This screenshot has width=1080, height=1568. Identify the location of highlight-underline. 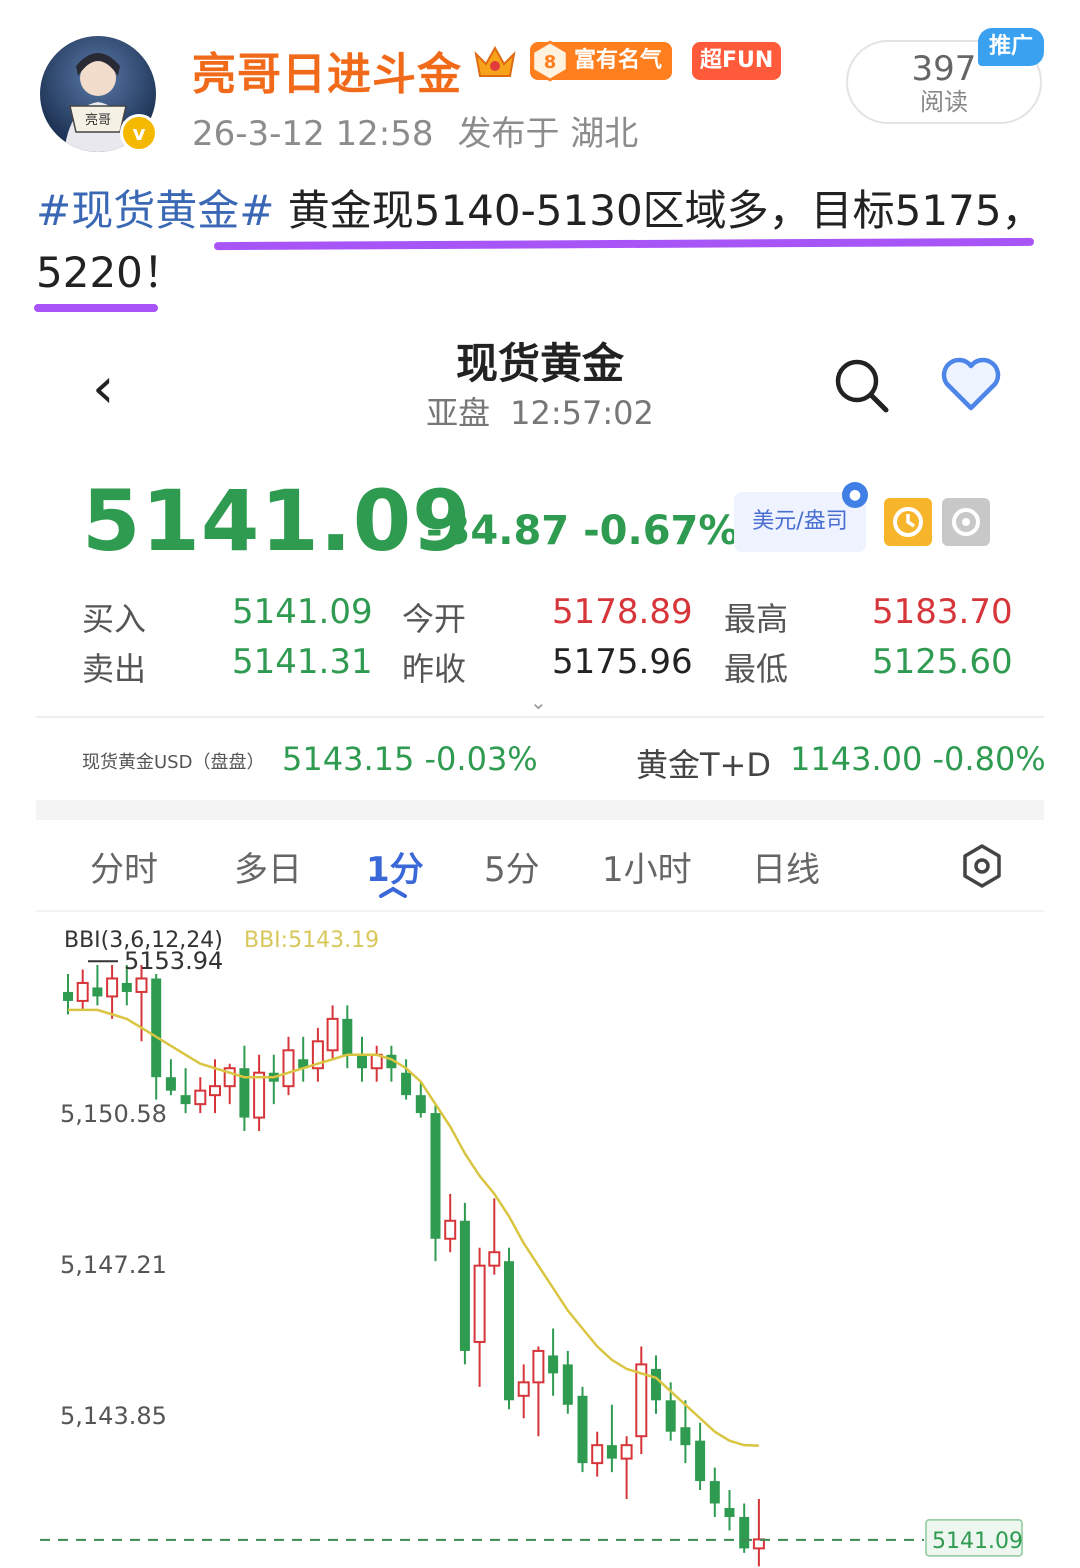
(96, 308).